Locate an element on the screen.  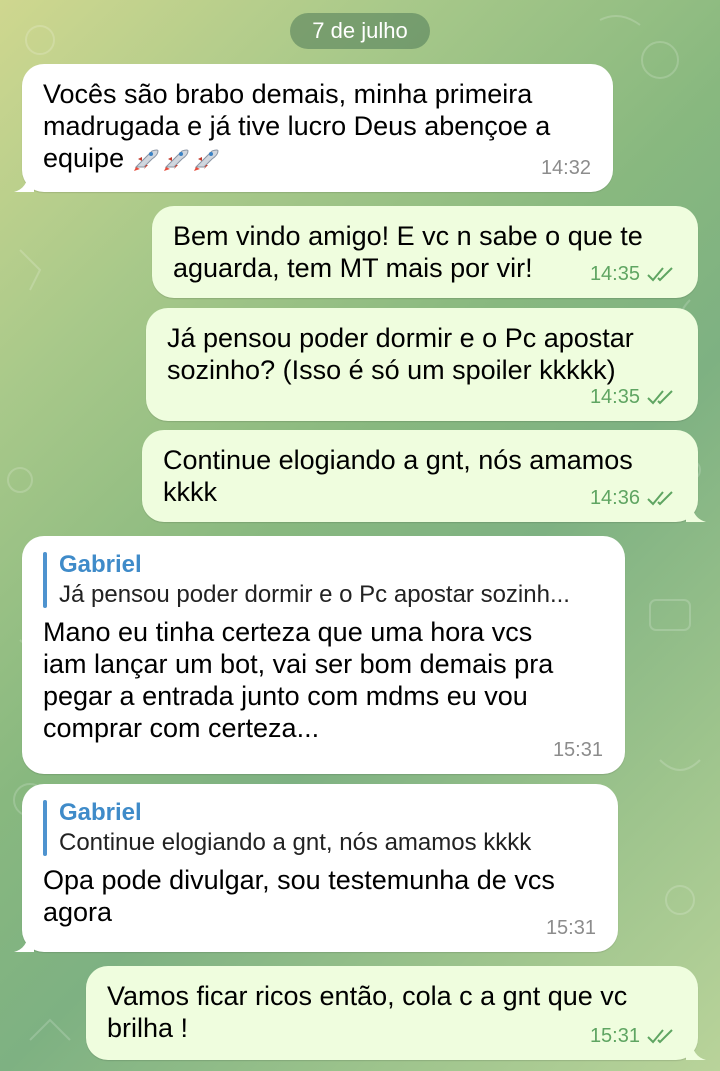
message-meta: 14:32 is located at coordinates (566, 168).